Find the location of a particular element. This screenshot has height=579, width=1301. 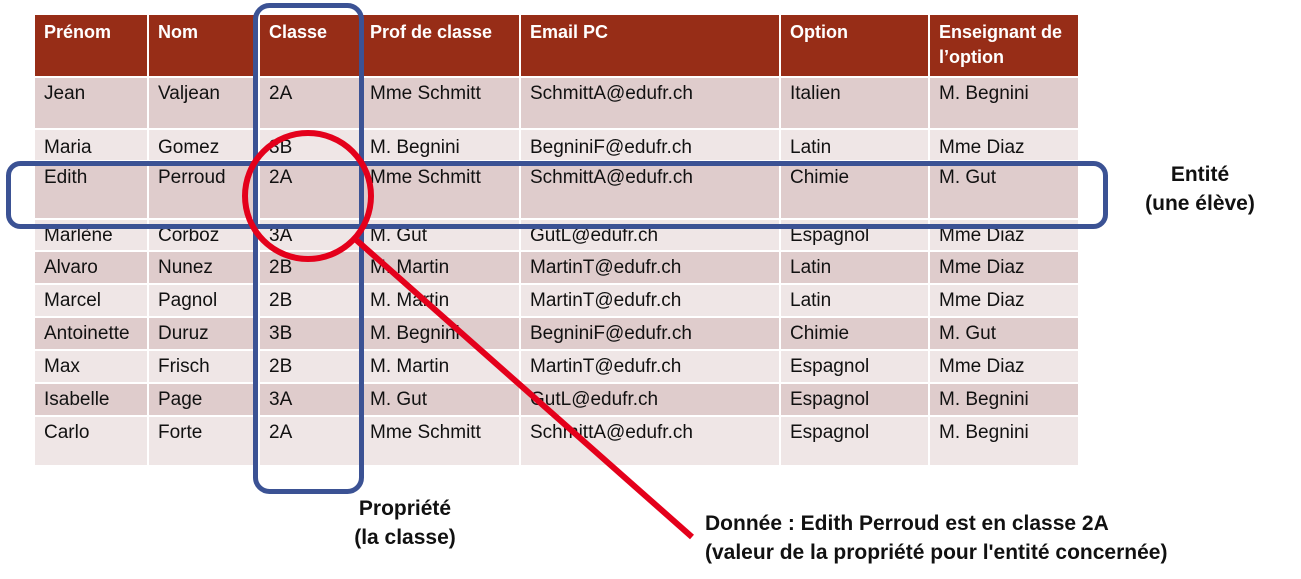

cell-nom: Page is located at coordinates (203, 400).